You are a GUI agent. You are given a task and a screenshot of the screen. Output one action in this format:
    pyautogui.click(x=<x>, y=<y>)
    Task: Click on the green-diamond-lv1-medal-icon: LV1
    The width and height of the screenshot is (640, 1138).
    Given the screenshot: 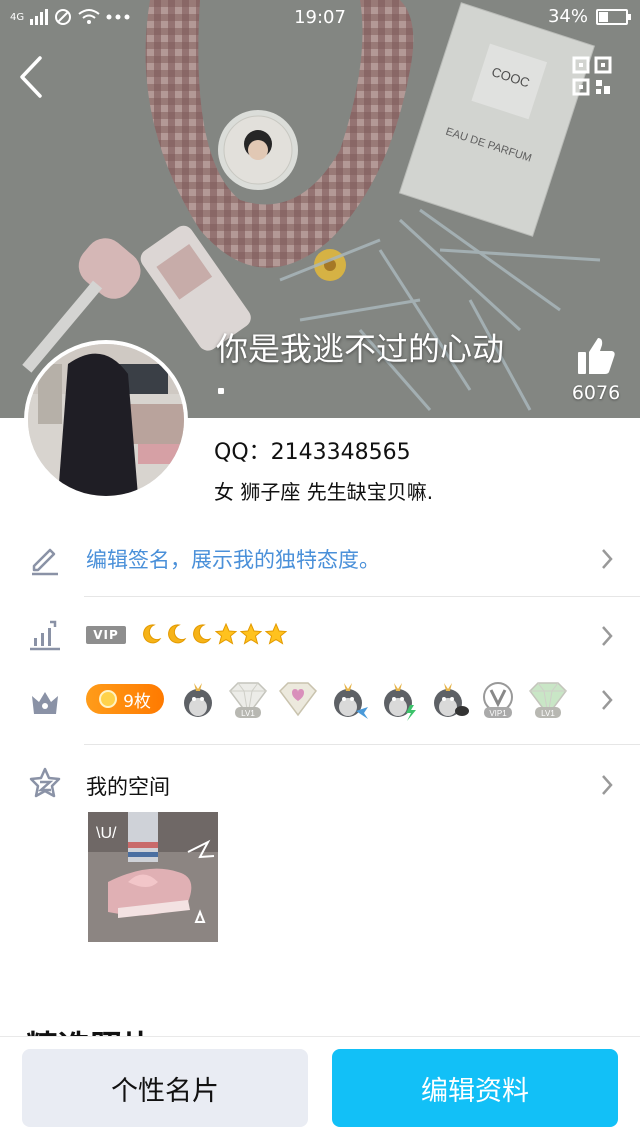 What is the action you would take?
    pyautogui.click(x=548, y=699)
    